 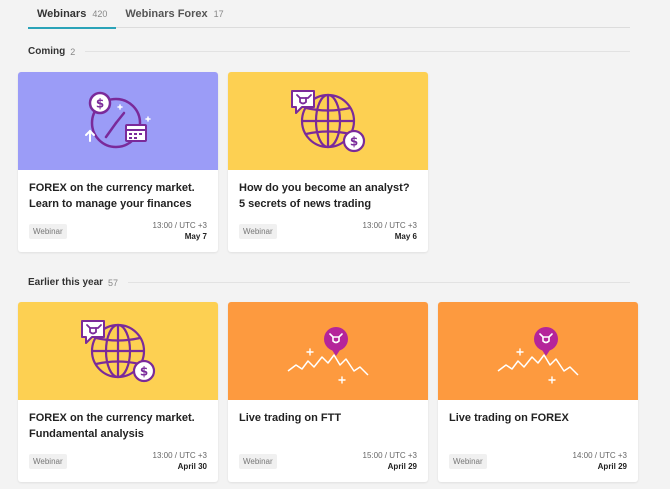 I want to click on section-header-coming: Coming 2, so click(x=329, y=51).